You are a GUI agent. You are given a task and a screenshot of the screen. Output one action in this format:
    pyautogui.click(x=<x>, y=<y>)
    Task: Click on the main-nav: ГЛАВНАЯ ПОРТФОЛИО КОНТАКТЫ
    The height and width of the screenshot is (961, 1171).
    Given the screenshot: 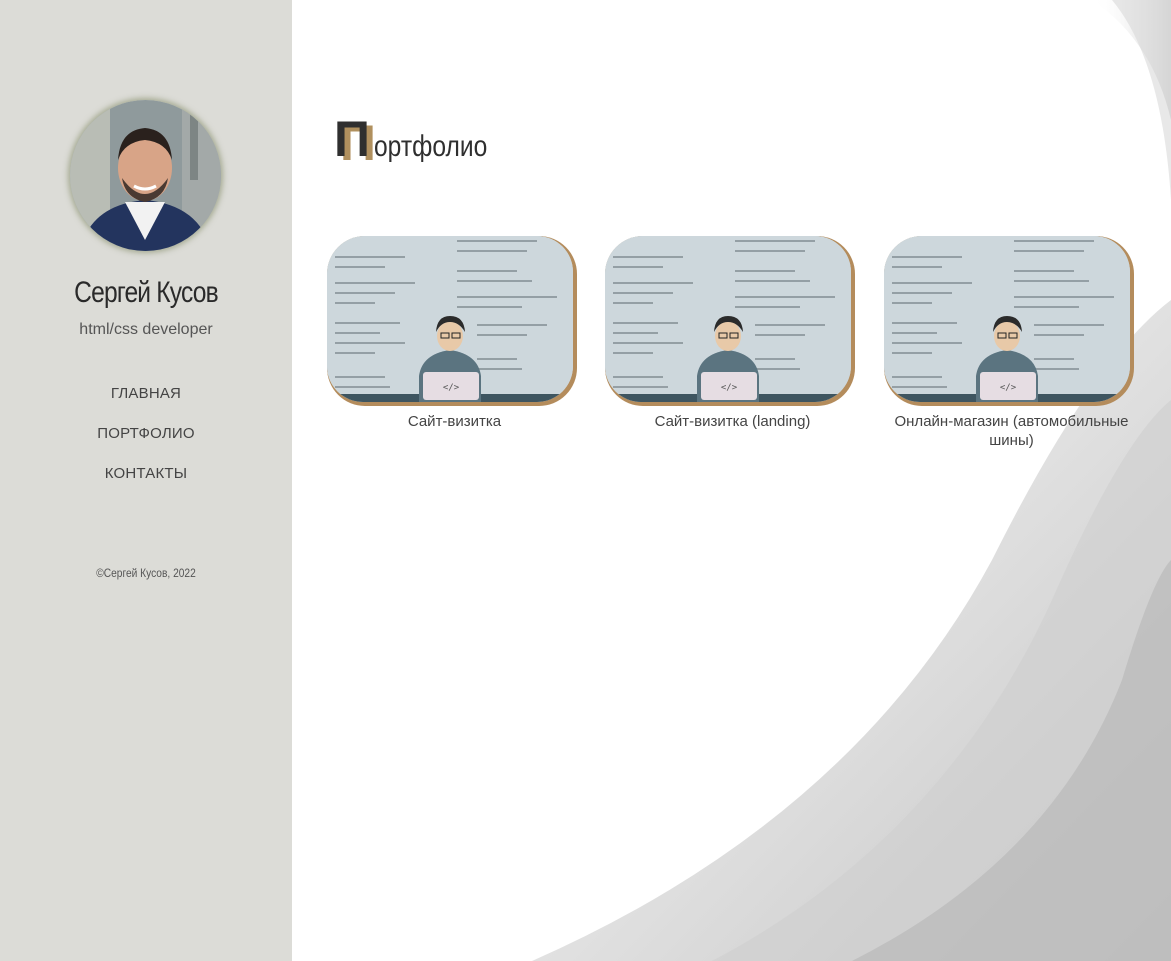 What is the action you would take?
    pyautogui.click(x=146, y=443)
    